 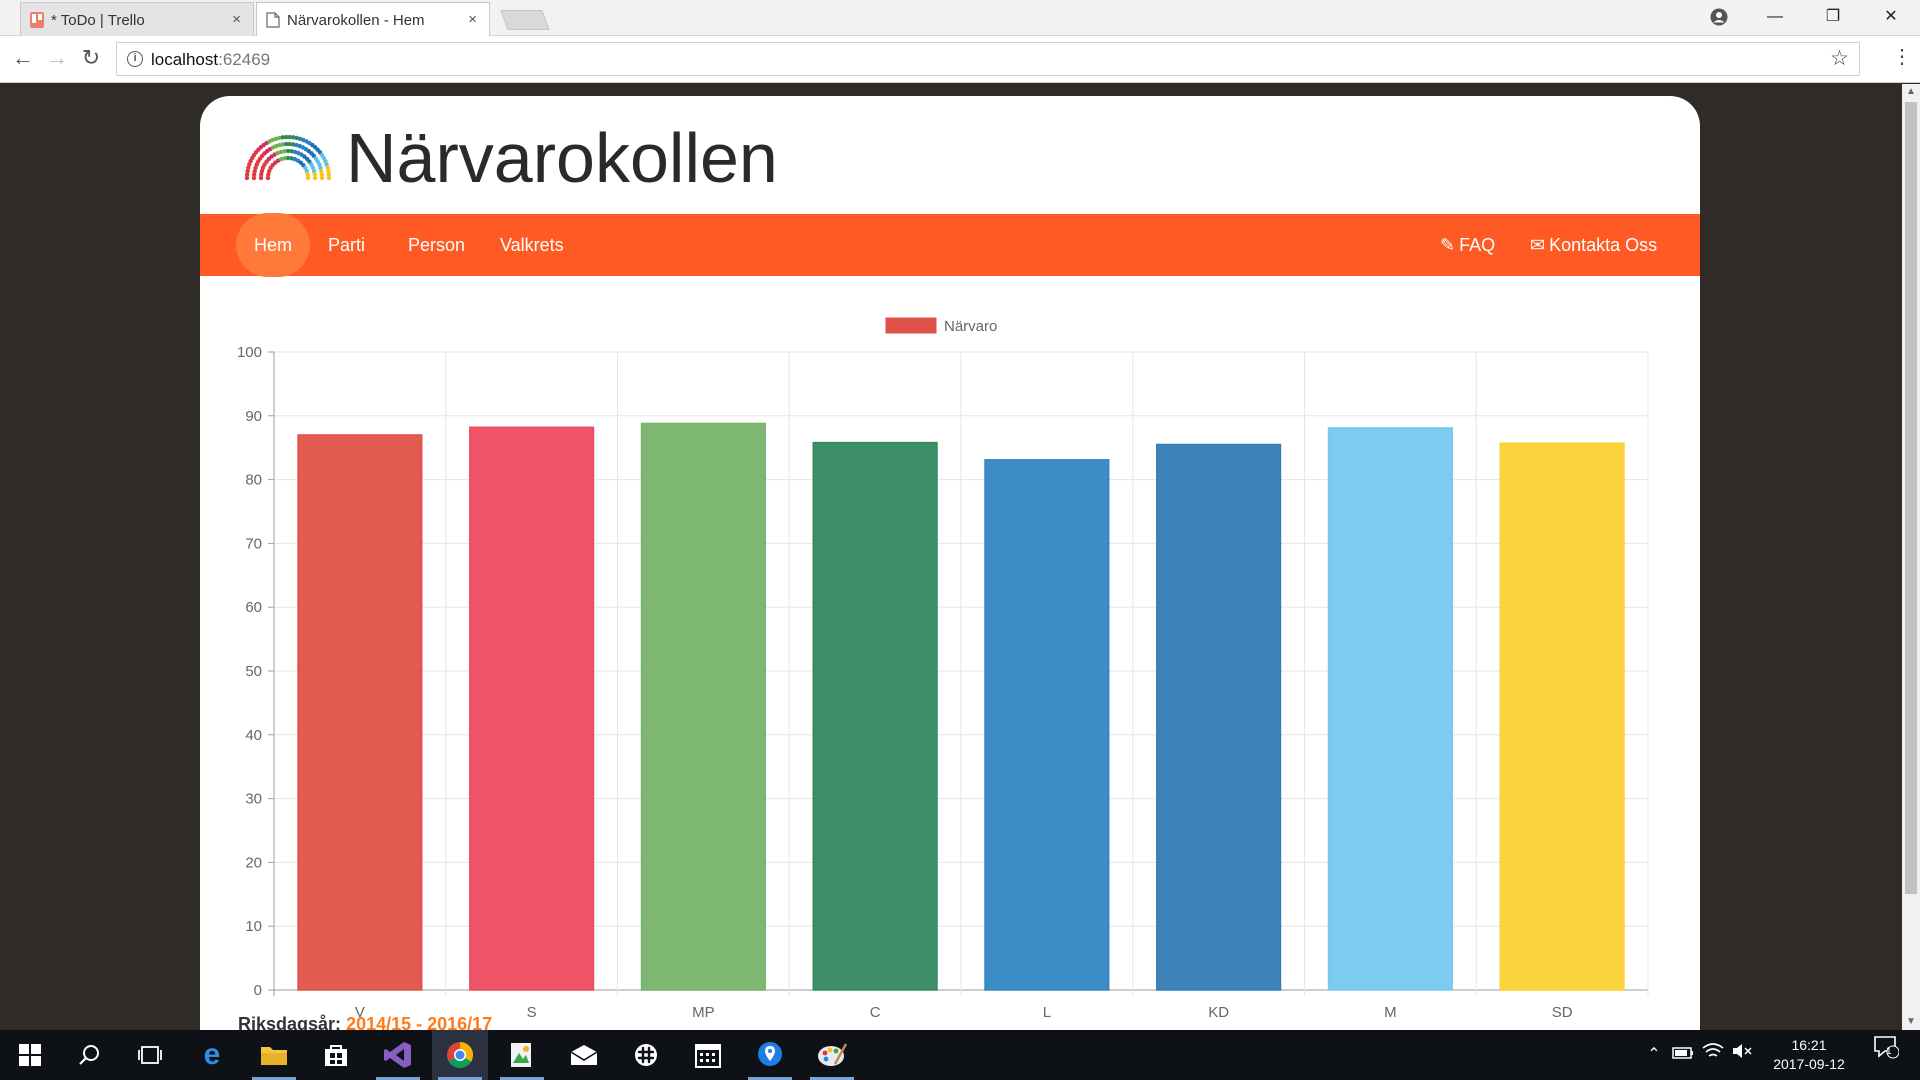 What do you see at coordinates (1911, 1022) in the screenshot?
I see `scroll-down-icon: ▼` at bounding box center [1911, 1022].